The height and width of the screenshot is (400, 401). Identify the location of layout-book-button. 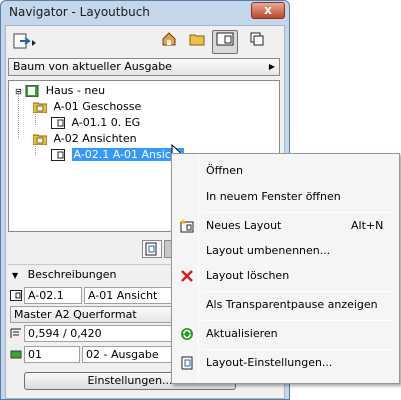
(225, 42).